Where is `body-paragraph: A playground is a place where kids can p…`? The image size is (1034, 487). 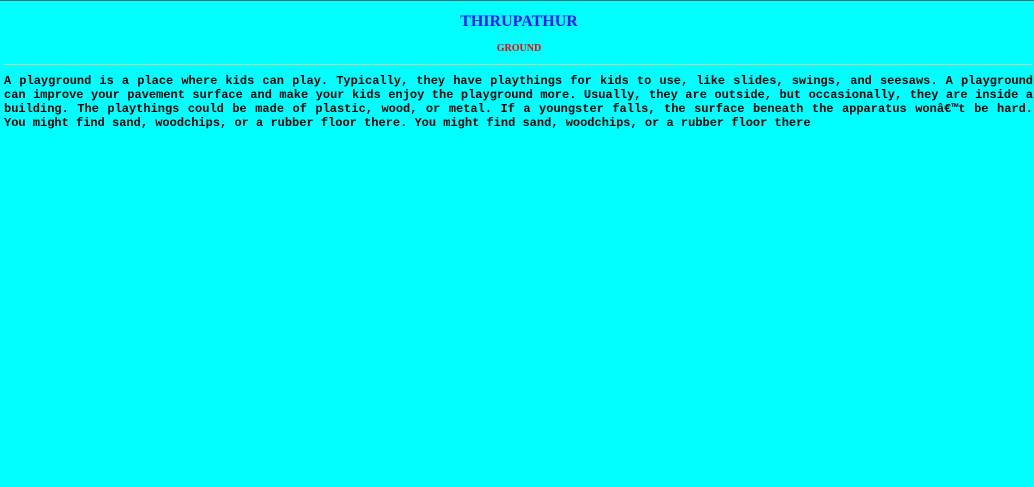 body-paragraph: A playground is a place where kids can p… is located at coordinates (518, 102).